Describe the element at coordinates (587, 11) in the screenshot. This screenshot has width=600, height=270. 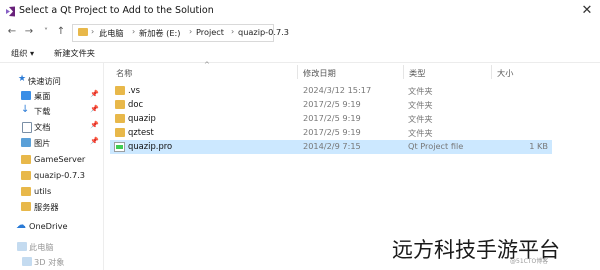
I see `close-icon: ✕` at that location.